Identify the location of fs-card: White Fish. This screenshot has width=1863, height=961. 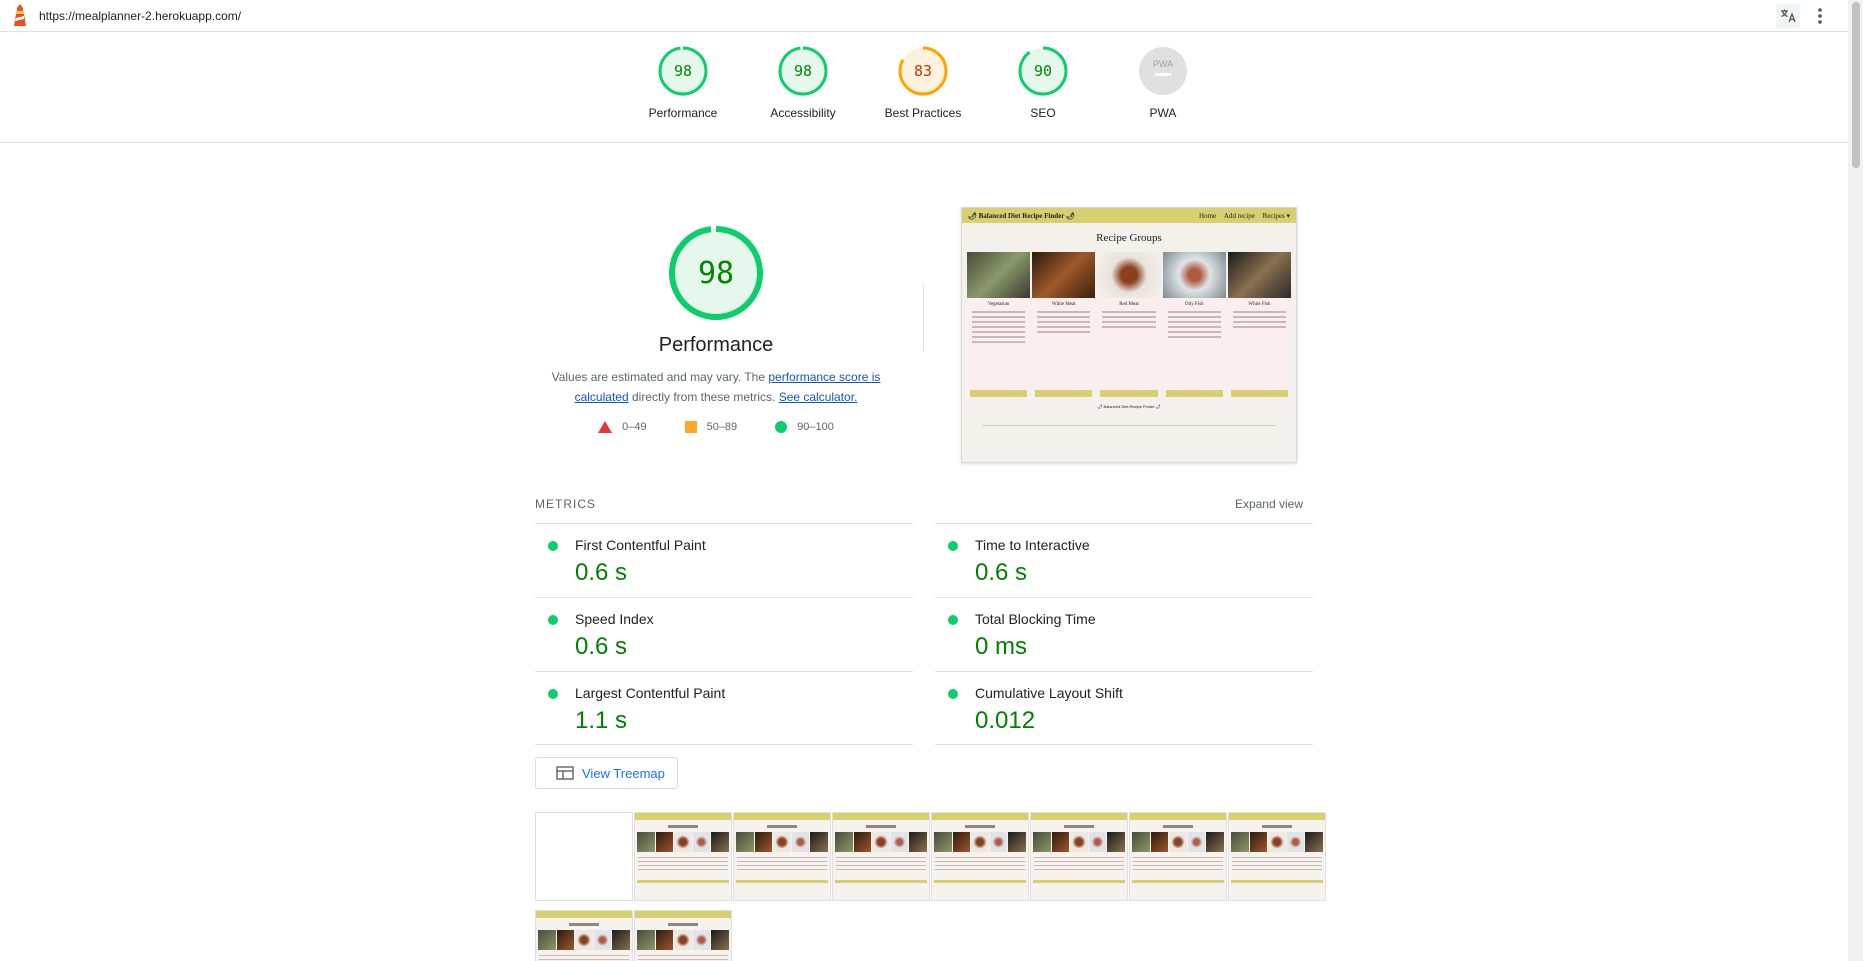
(1259, 326).